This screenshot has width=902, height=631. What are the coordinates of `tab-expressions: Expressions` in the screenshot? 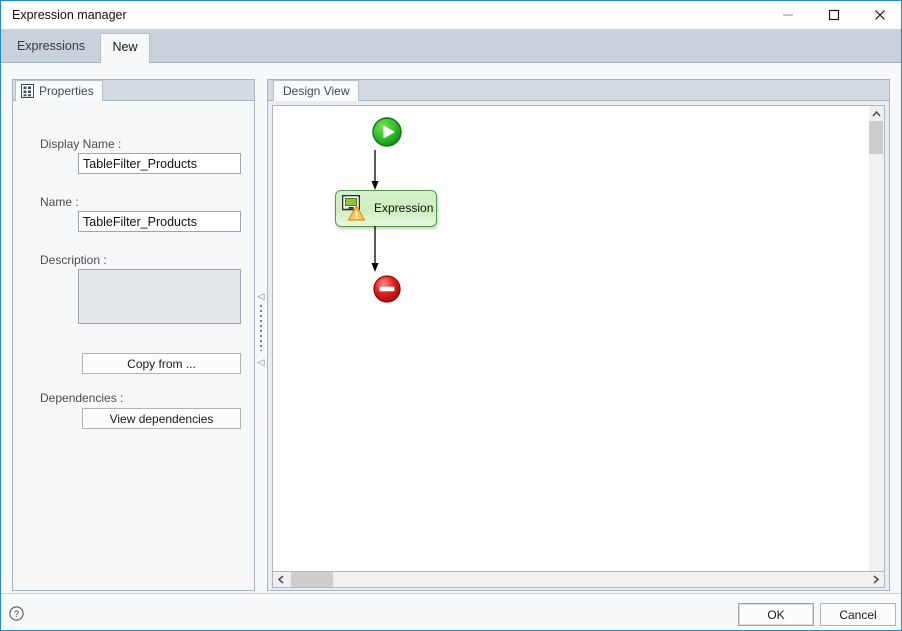 It's located at (51, 48).